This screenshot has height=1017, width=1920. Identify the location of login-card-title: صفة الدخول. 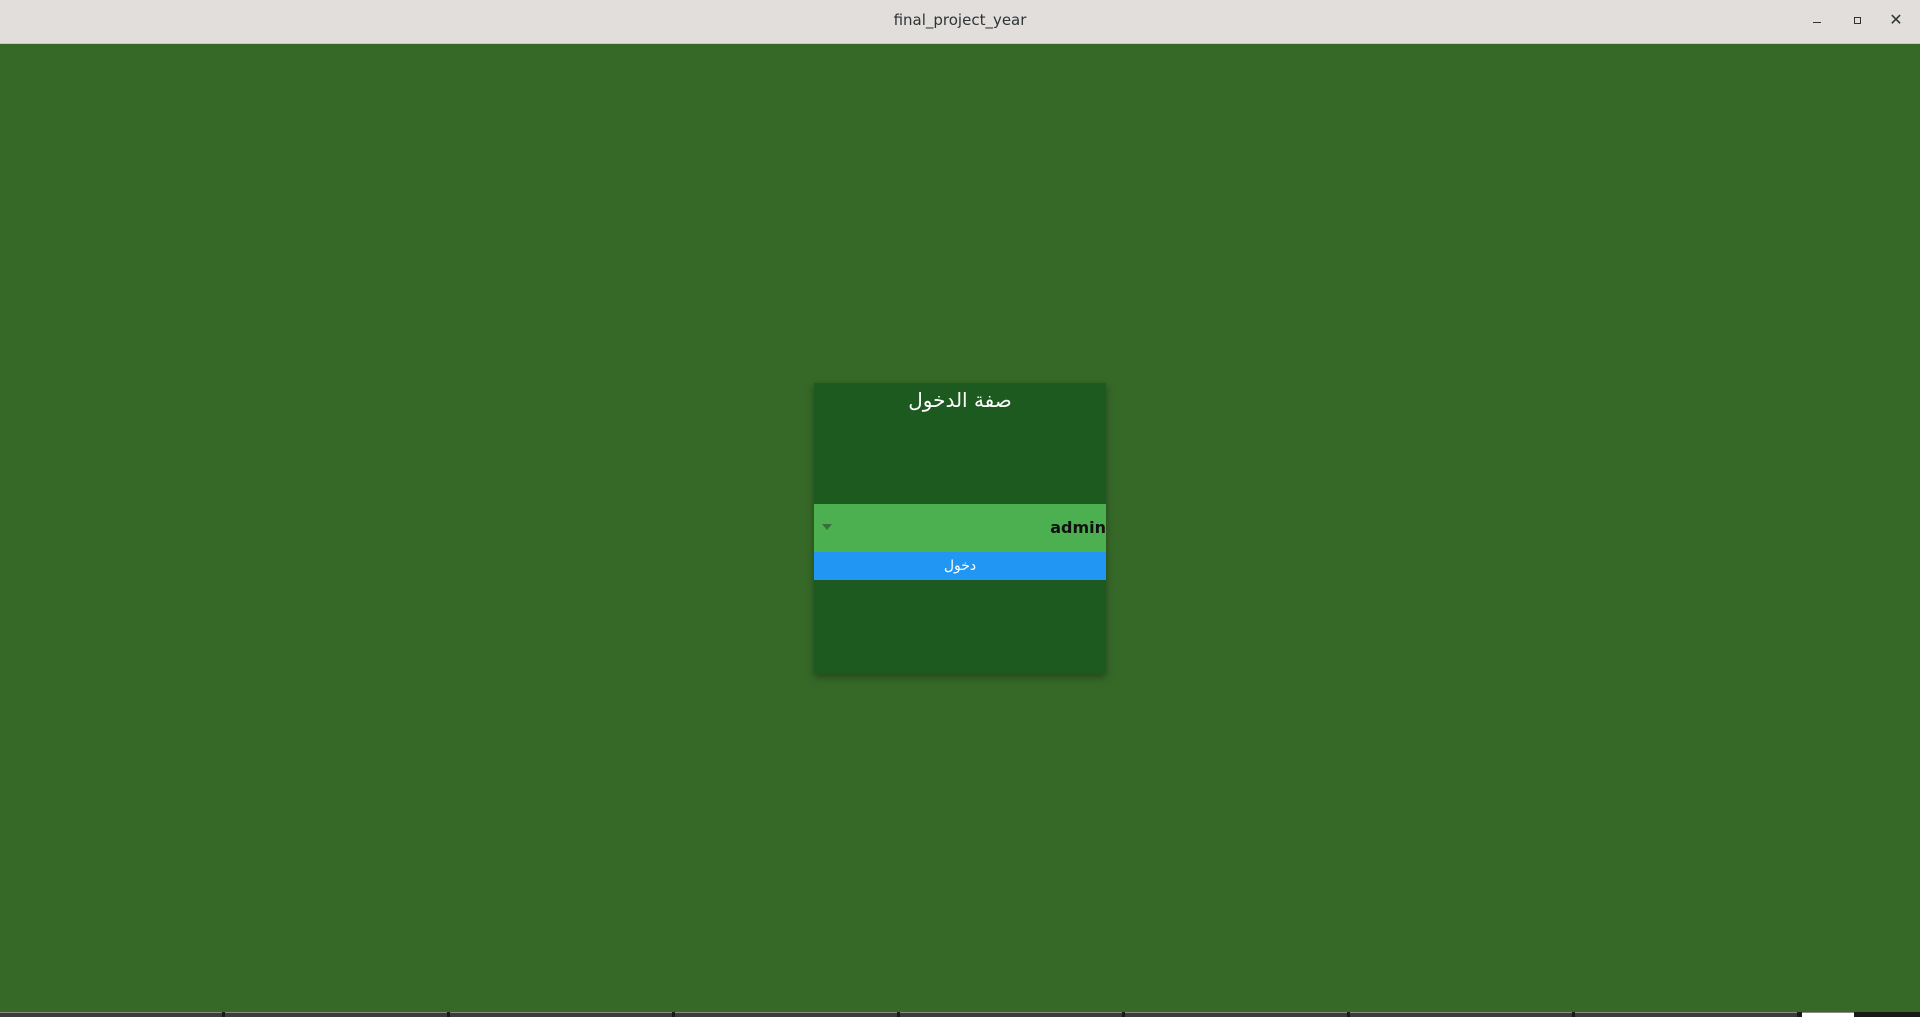
(960, 400).